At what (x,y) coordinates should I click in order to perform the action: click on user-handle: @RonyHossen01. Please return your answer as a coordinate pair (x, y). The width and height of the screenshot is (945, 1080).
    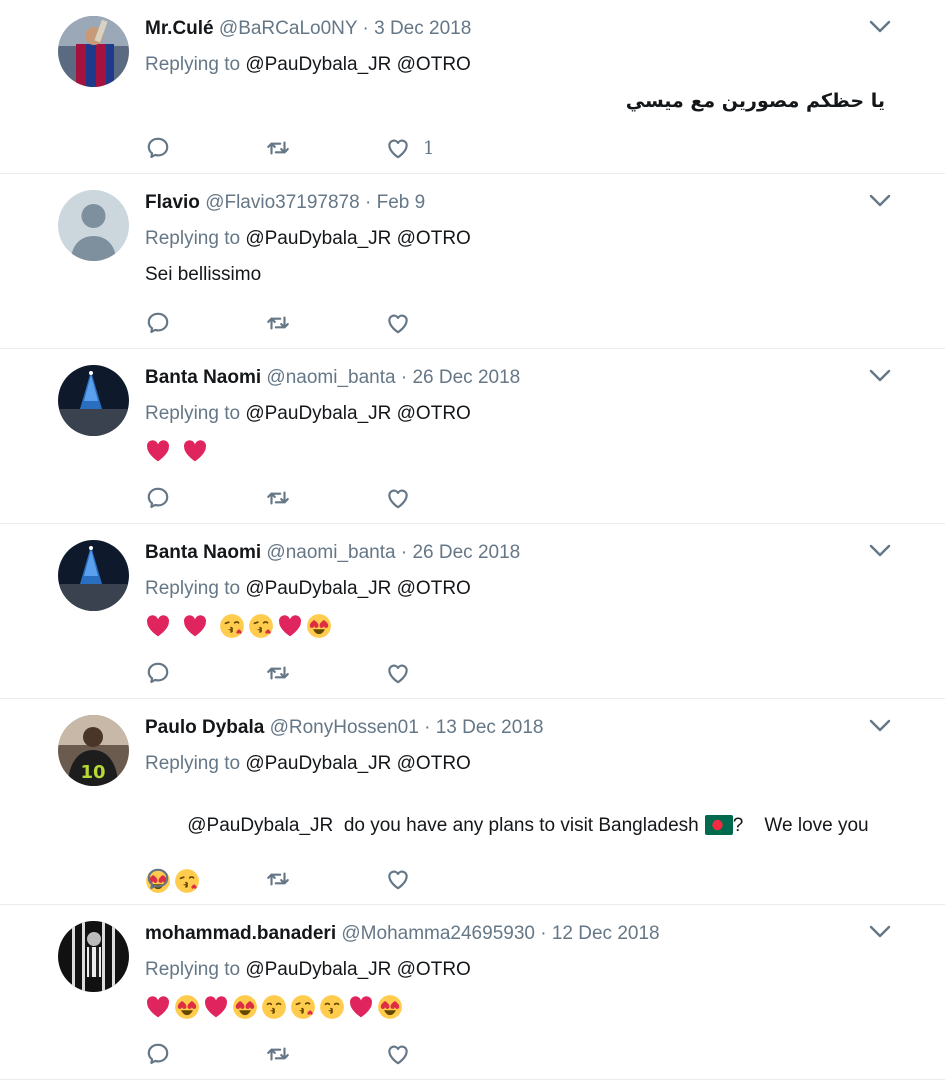
    Looking at the image, I should click on (344, 727).